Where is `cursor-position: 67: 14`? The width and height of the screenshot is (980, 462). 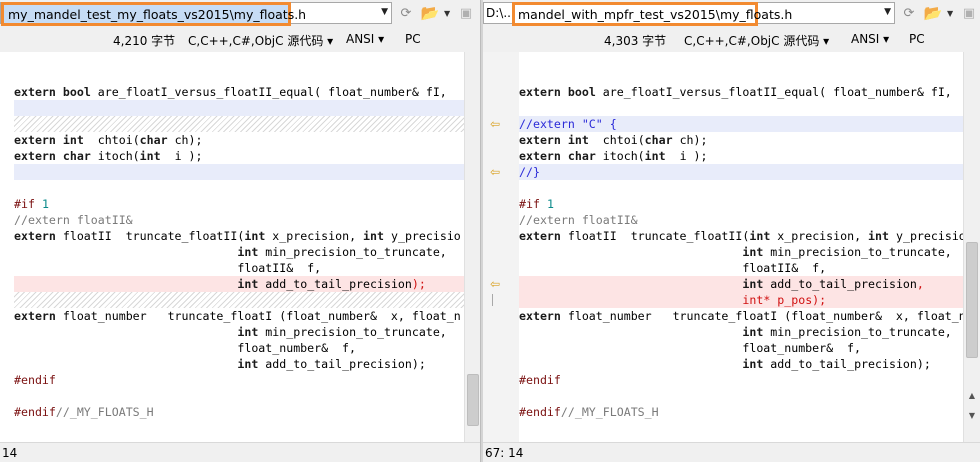
cursor-position: 67: 14 is located at coordinates (504, 453).